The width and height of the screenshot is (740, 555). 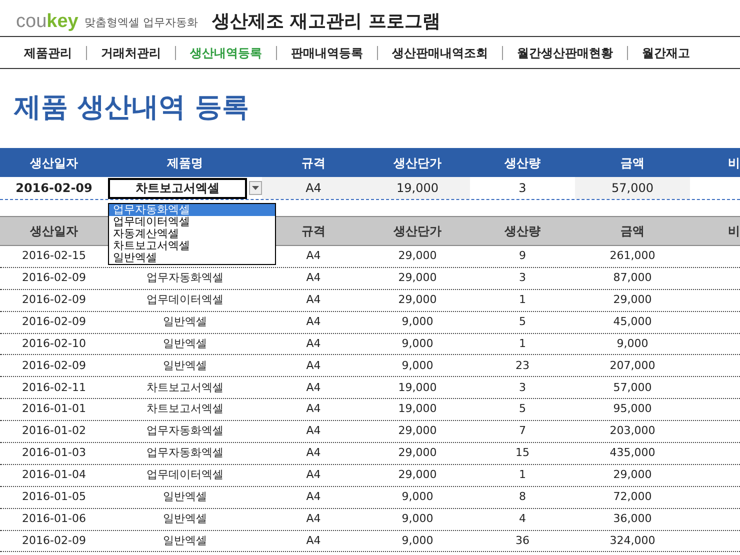 What do you see at coordinates (632, 453) in the screenshot?
I see `table-cell-text: 435,000` at bounding box center [632, 453].